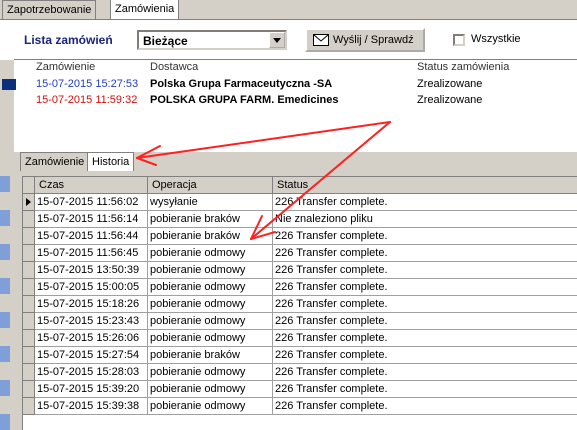 Image resolution: width=577 pixels, height=430 pixels. What do you see at coordinates (91, 253) in the screenshot?
I see `cell-time: 15-07-2015 11:56:45` at bounding box center [91, 253].